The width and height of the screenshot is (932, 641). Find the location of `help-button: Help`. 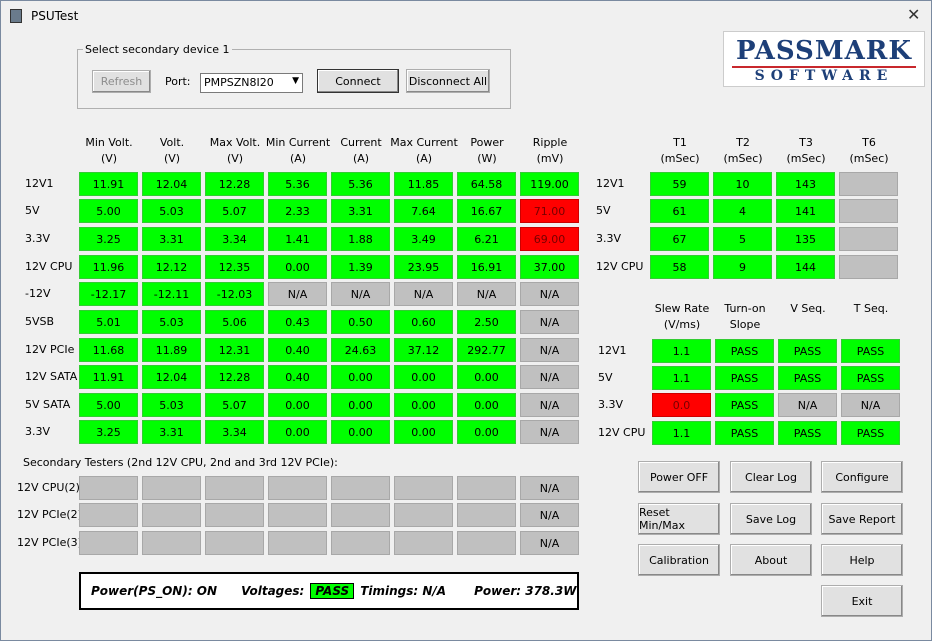

help-button: Help is located at coordinates (862, 560).